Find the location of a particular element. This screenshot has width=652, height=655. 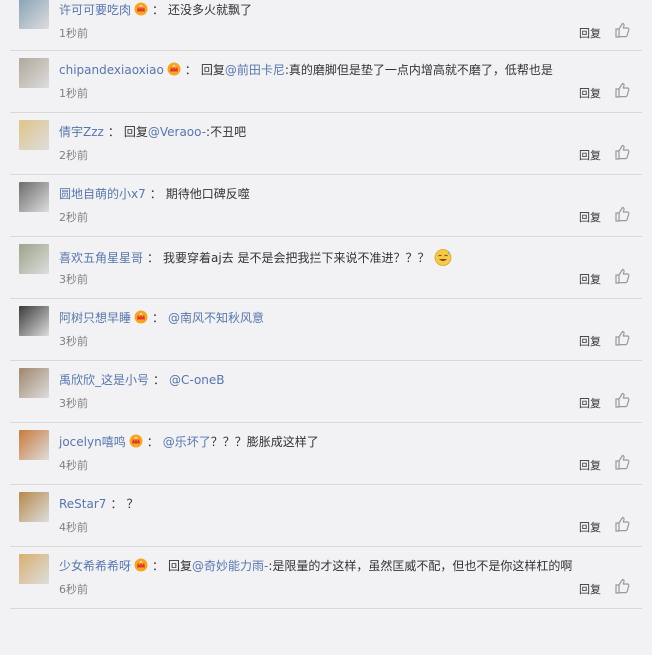

mention-link: @Veraoo- is located at coordinates (177, 132).